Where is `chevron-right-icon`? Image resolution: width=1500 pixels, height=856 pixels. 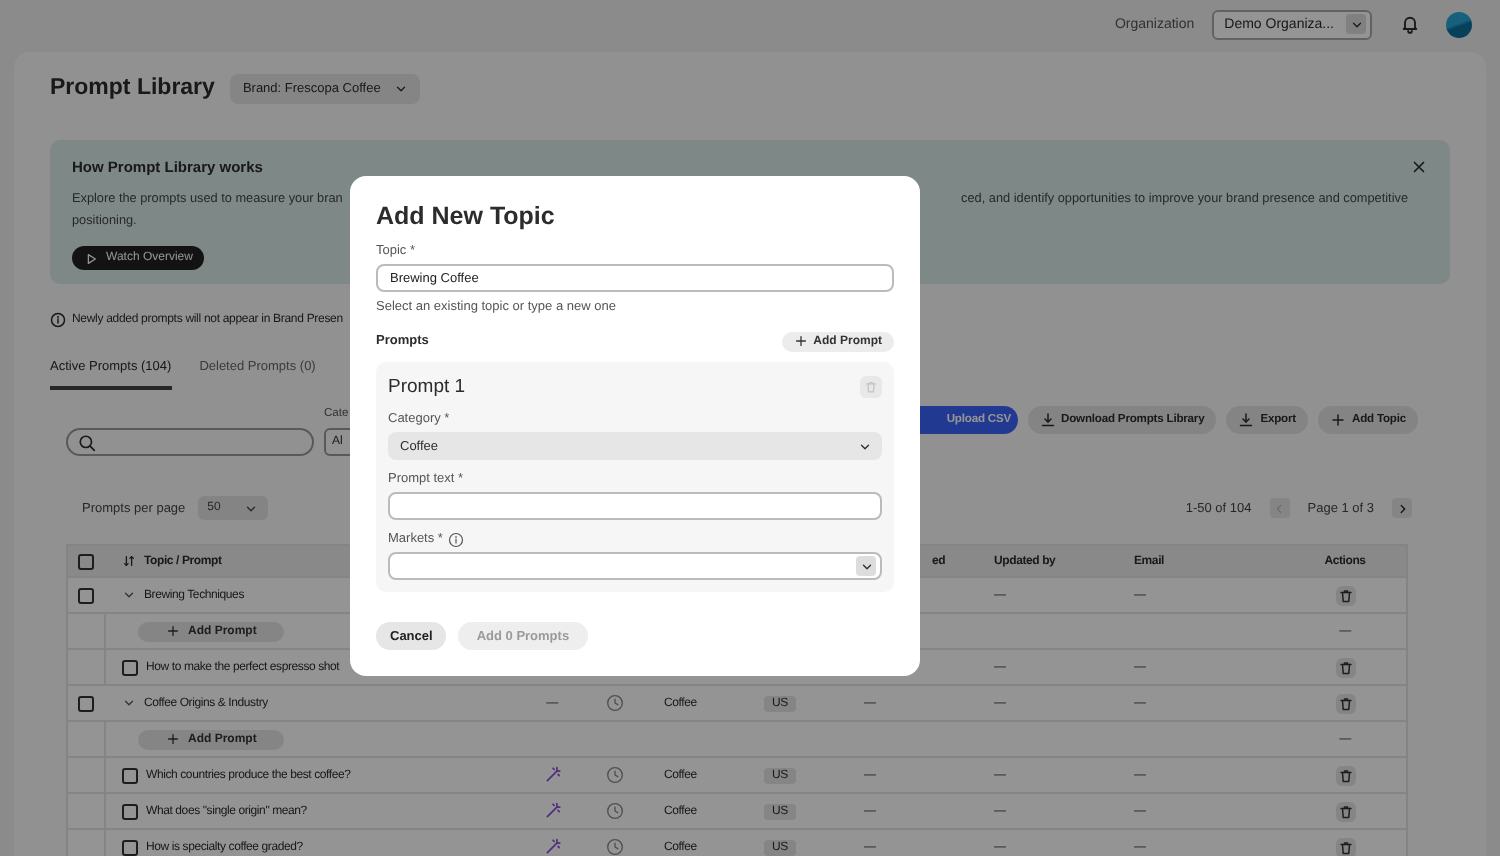 chevron-right-icon is located at coordinates (1402, 508).